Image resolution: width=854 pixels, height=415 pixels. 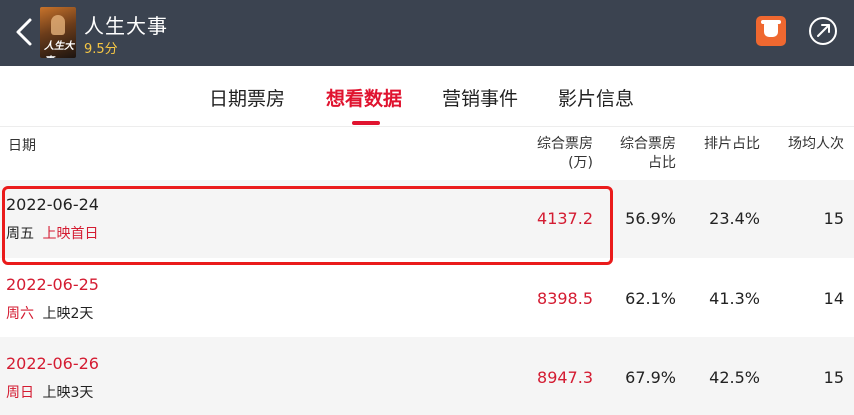 I want to click on column-header-box-office-line2: (万), so click(x=580, y=163).